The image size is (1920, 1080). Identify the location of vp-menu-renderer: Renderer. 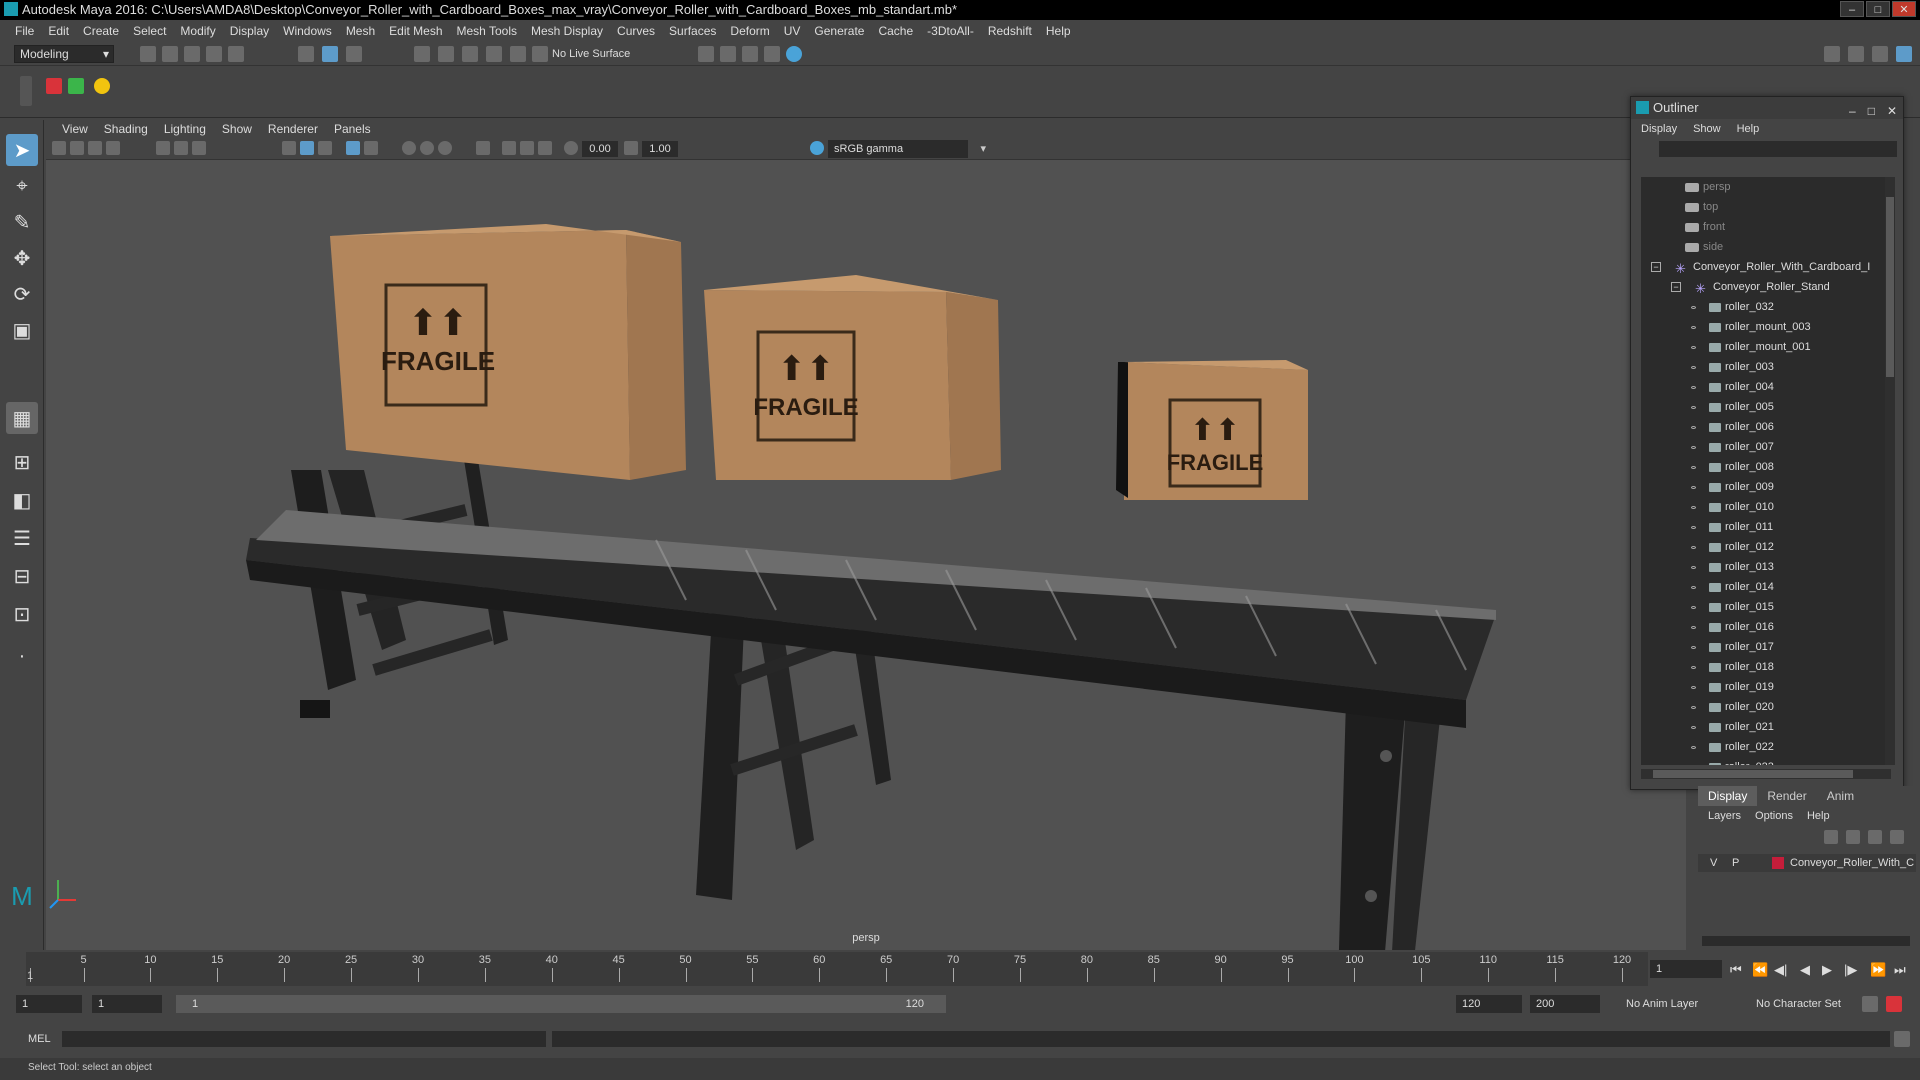
(293, 129).